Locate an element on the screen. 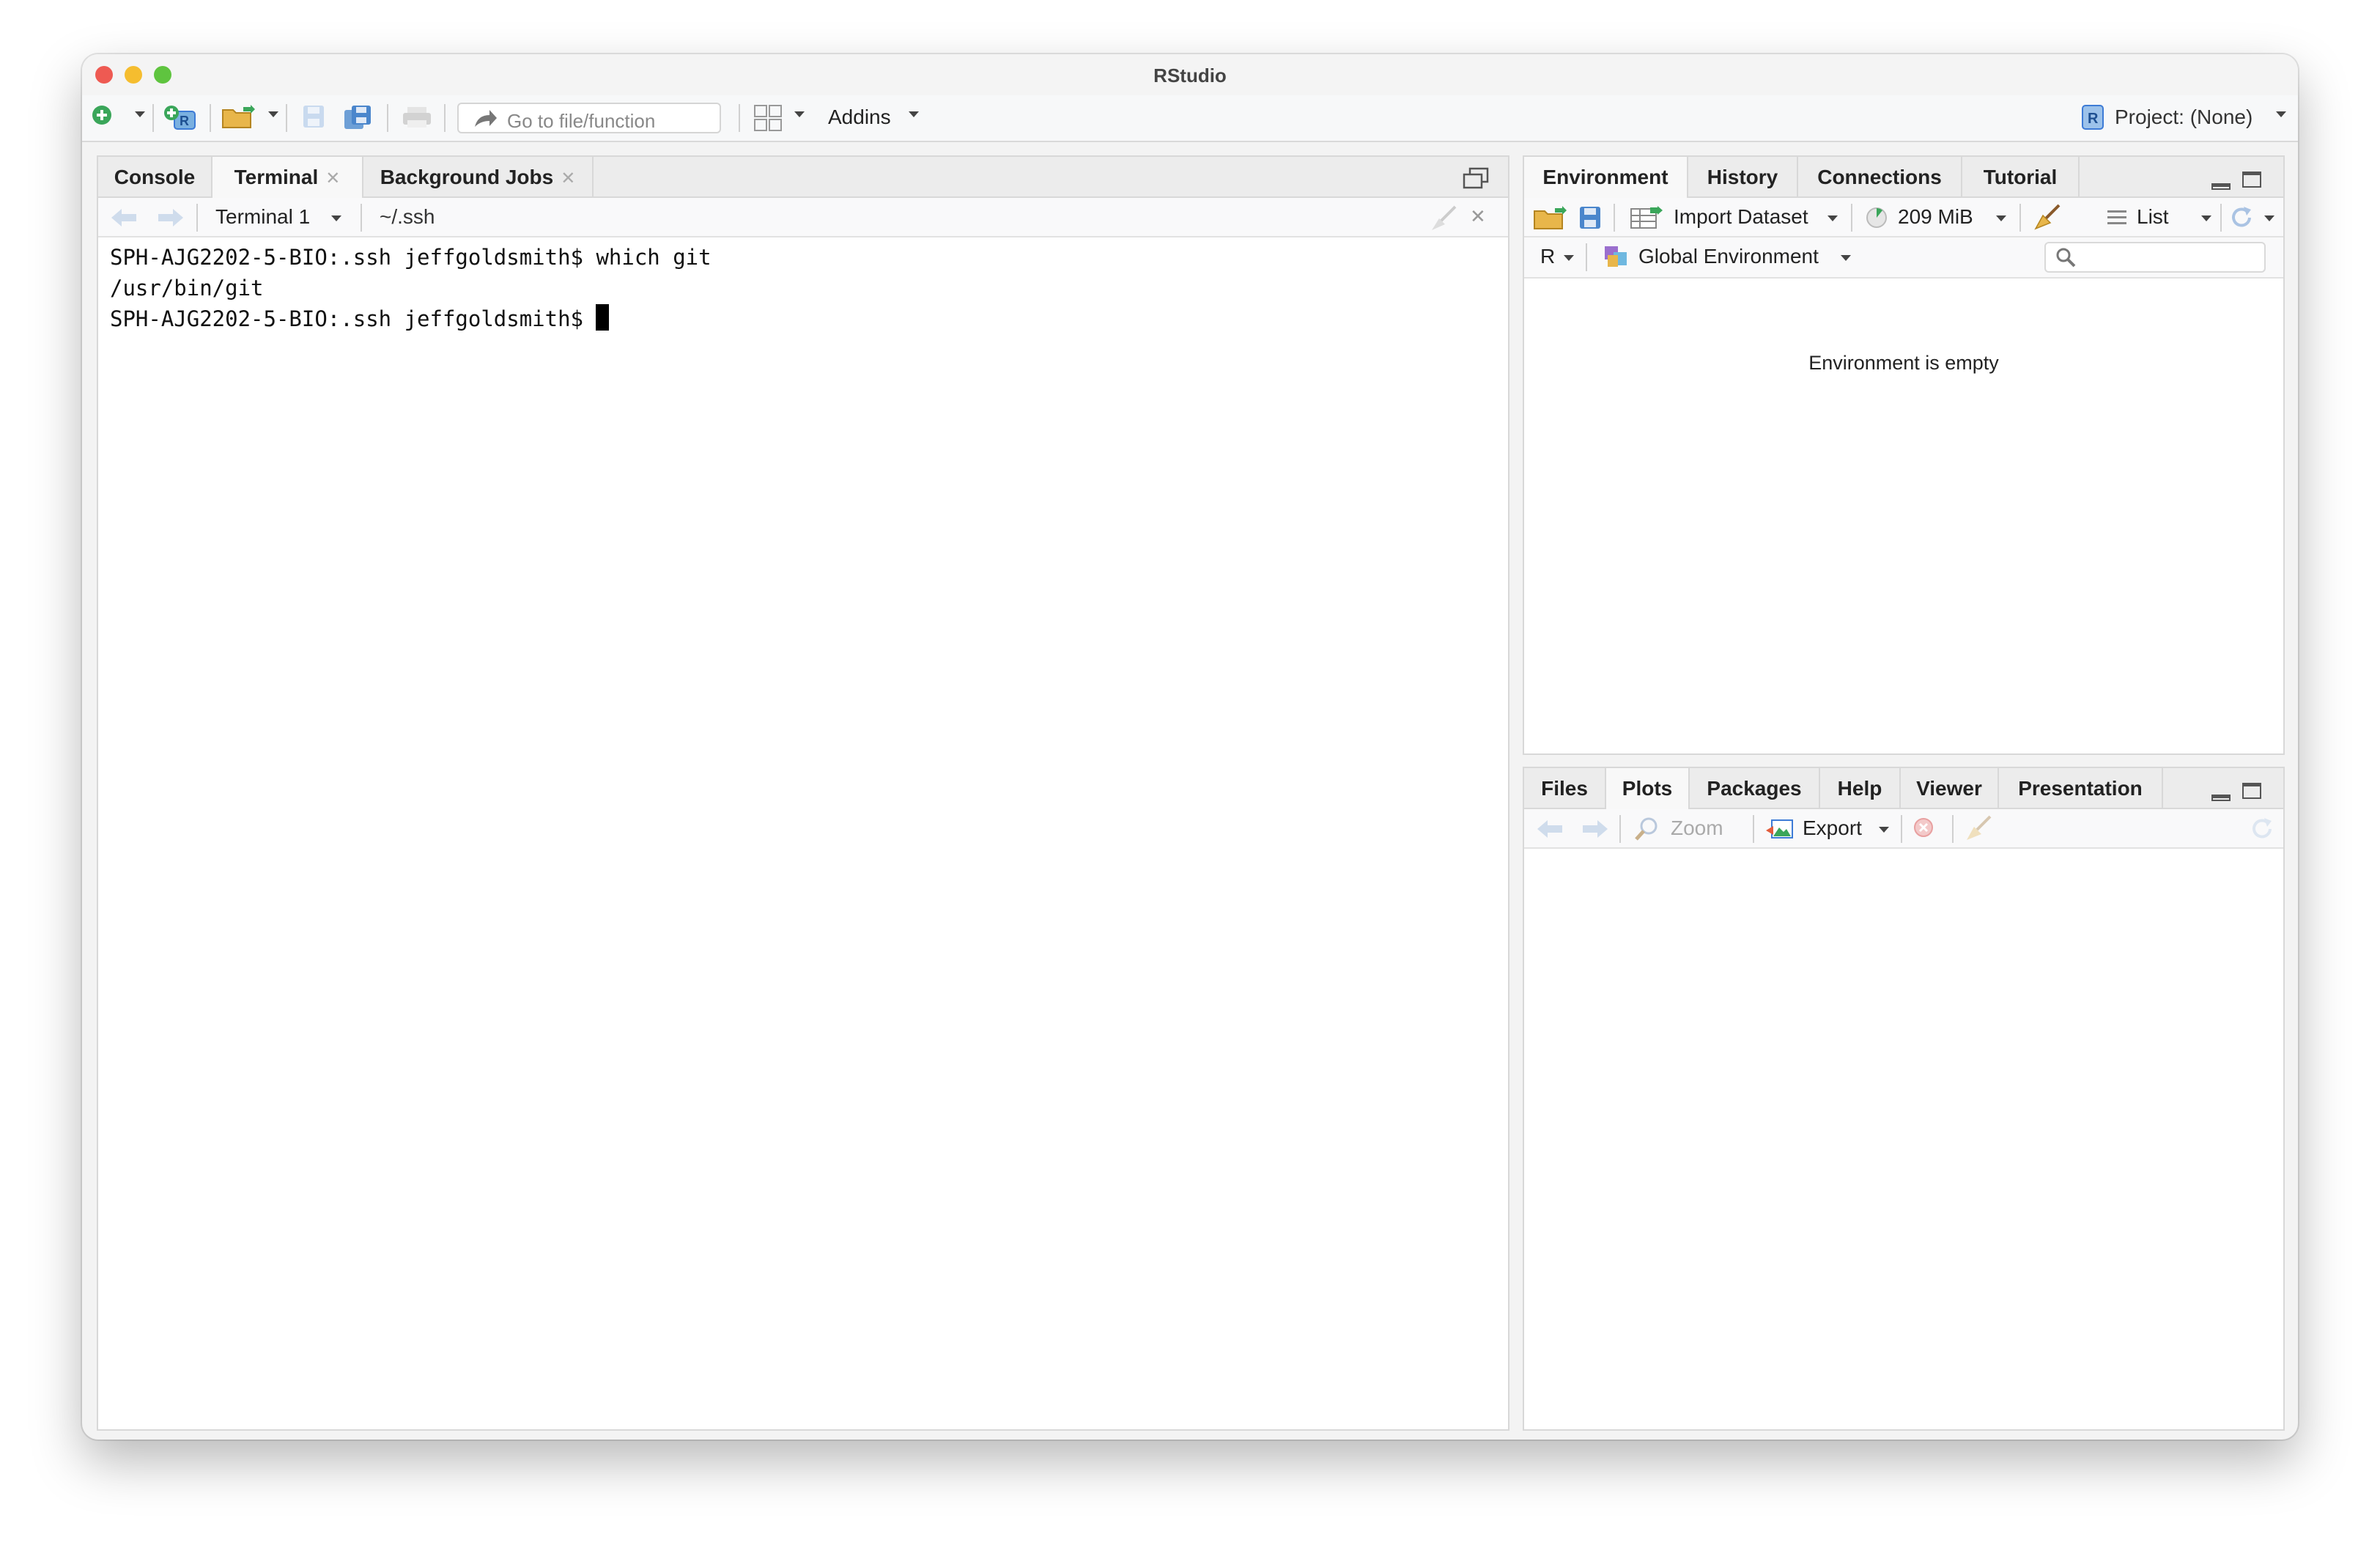 This screenshot has height=1548, width=2380. grid-icon is located at coordinates (768, 118).